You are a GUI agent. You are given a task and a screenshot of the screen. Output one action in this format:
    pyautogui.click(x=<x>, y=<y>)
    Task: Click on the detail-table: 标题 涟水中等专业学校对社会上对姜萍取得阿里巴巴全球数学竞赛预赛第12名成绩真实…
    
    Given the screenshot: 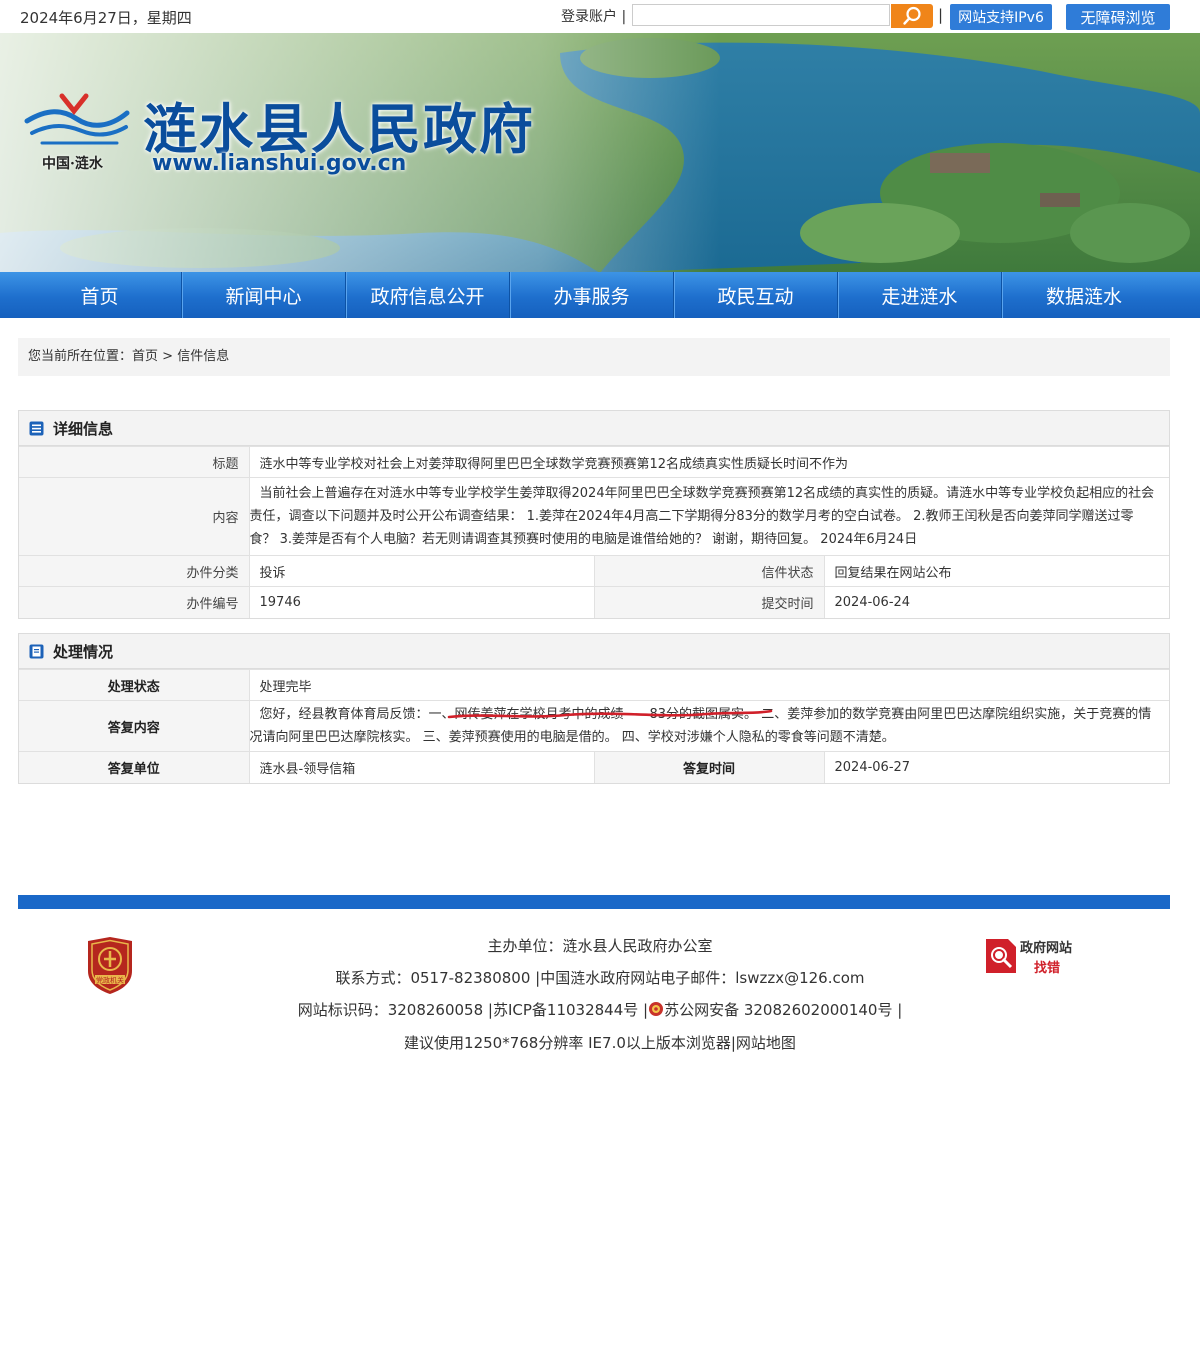 What is the action you would take?
    pyautogui.click(x=594, y=532)
    